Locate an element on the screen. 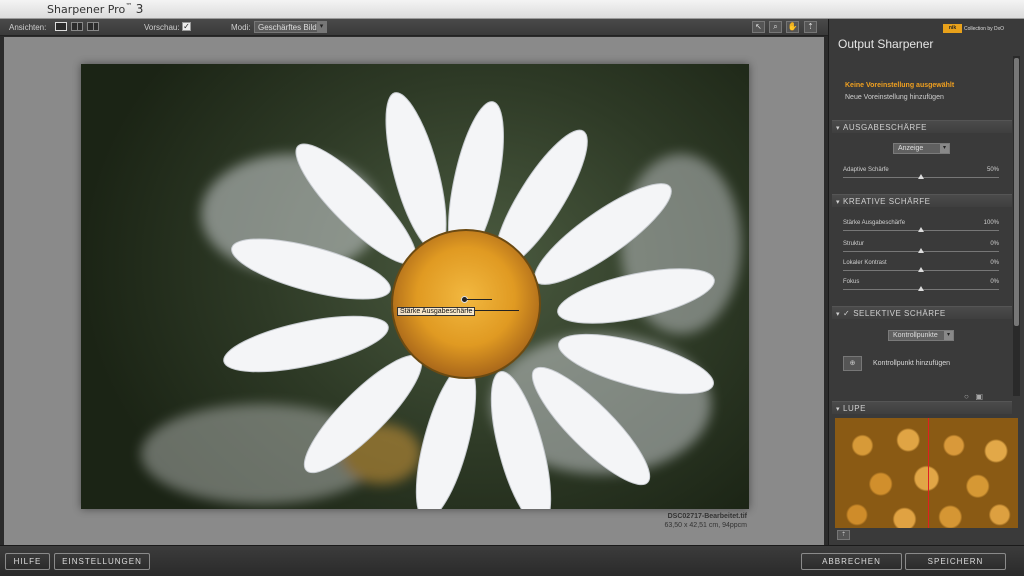 The width and height of the screenshot is (1024, 576). control-point-label: Stärke Ausgabeschärfe is located at coordinates (436, 311).